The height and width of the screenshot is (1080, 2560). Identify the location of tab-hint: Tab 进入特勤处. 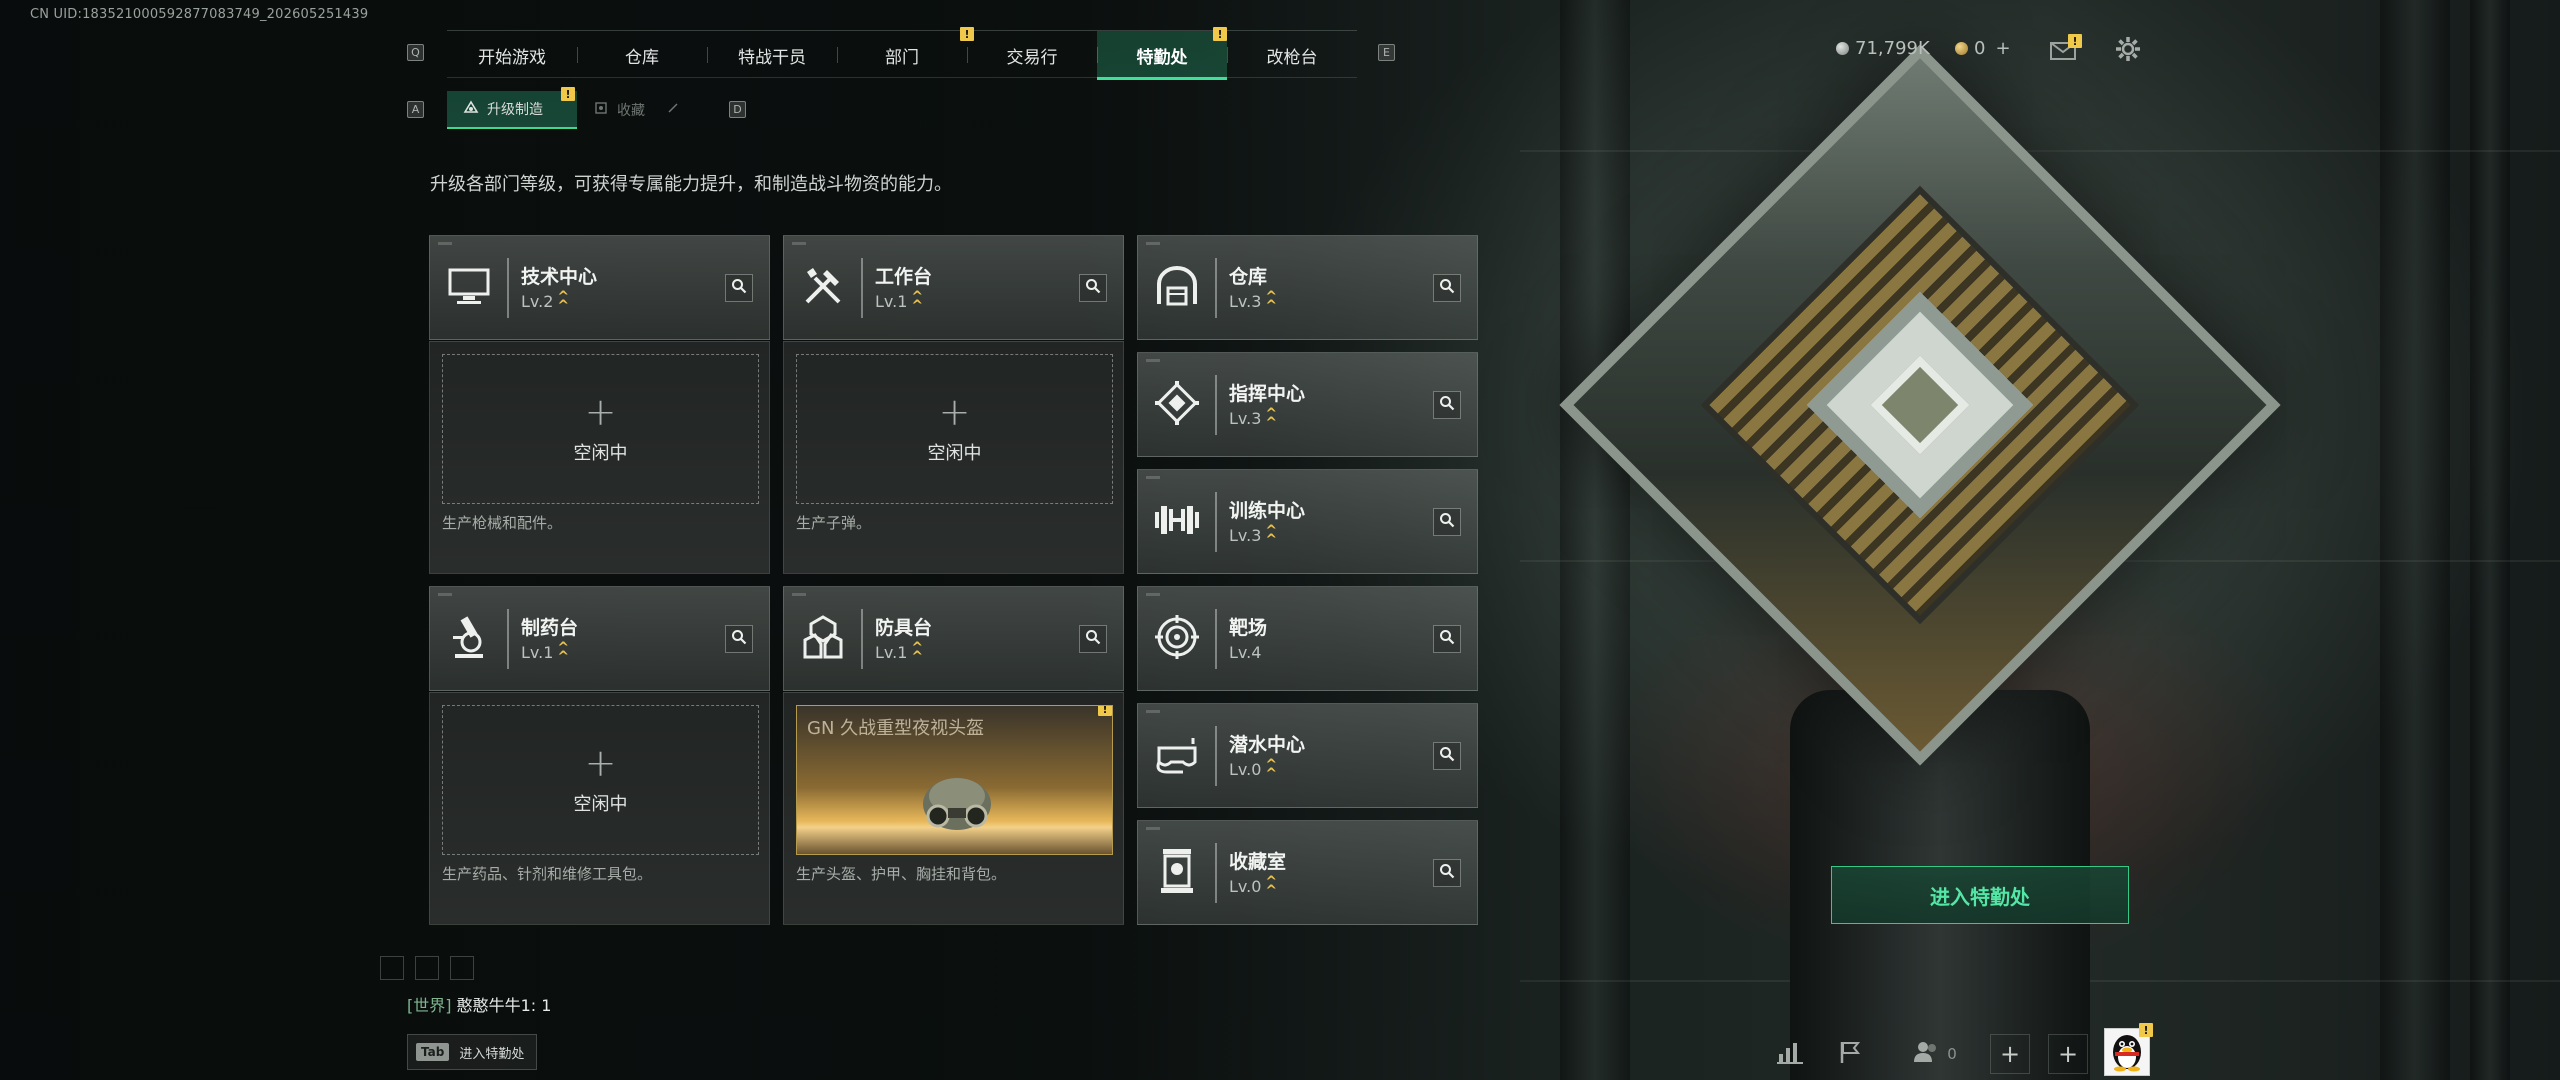
(472, 1052).